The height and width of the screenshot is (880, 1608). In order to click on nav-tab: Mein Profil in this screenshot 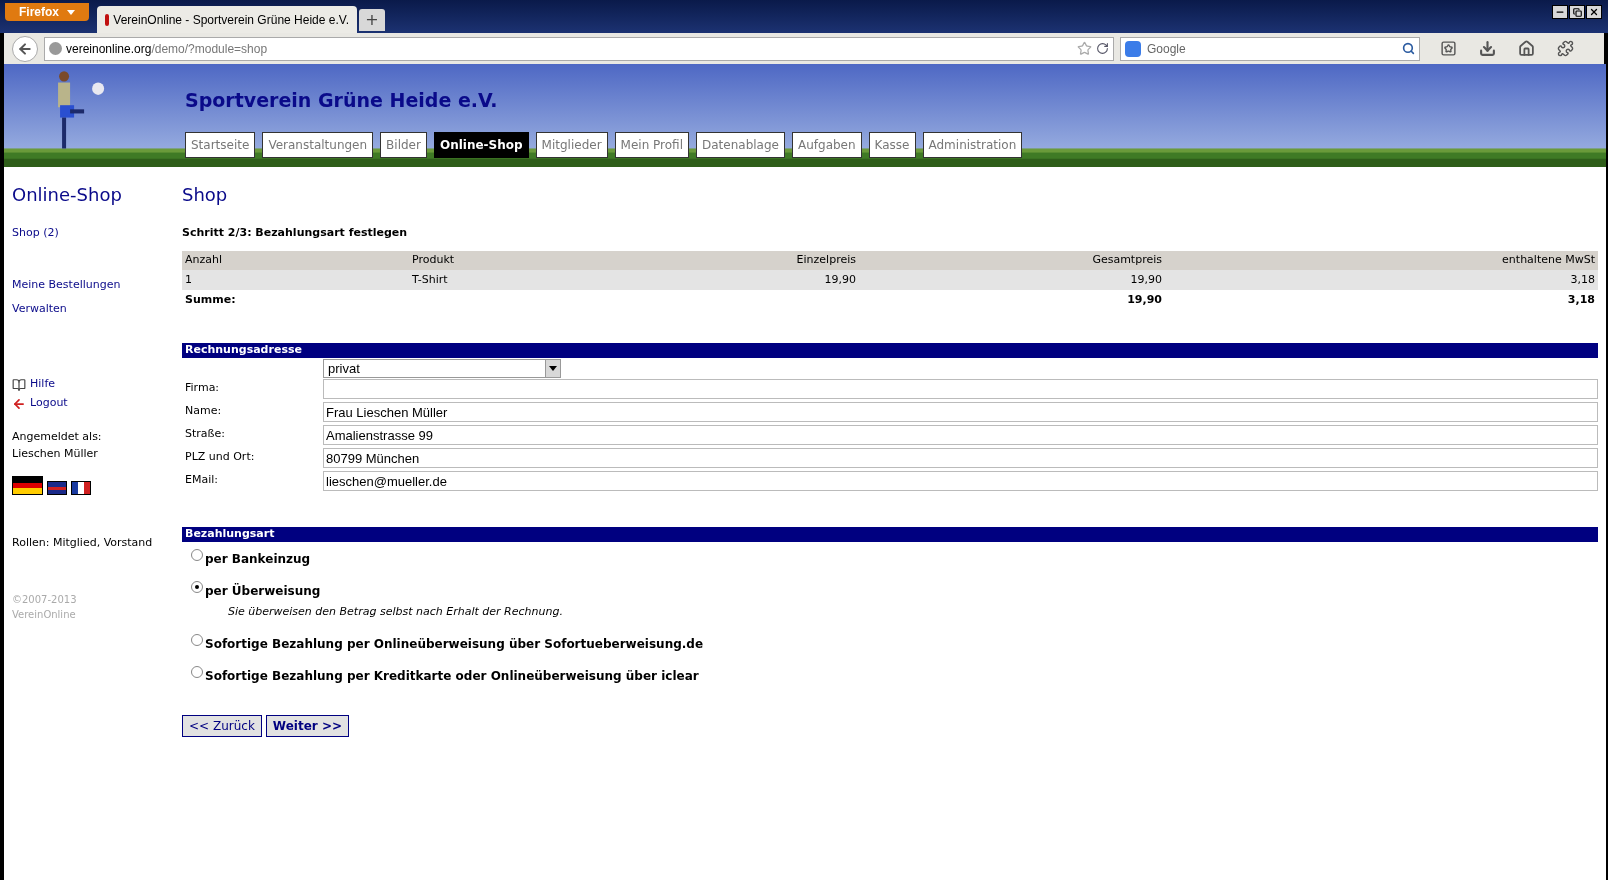, I will do `click(651, 145)`.